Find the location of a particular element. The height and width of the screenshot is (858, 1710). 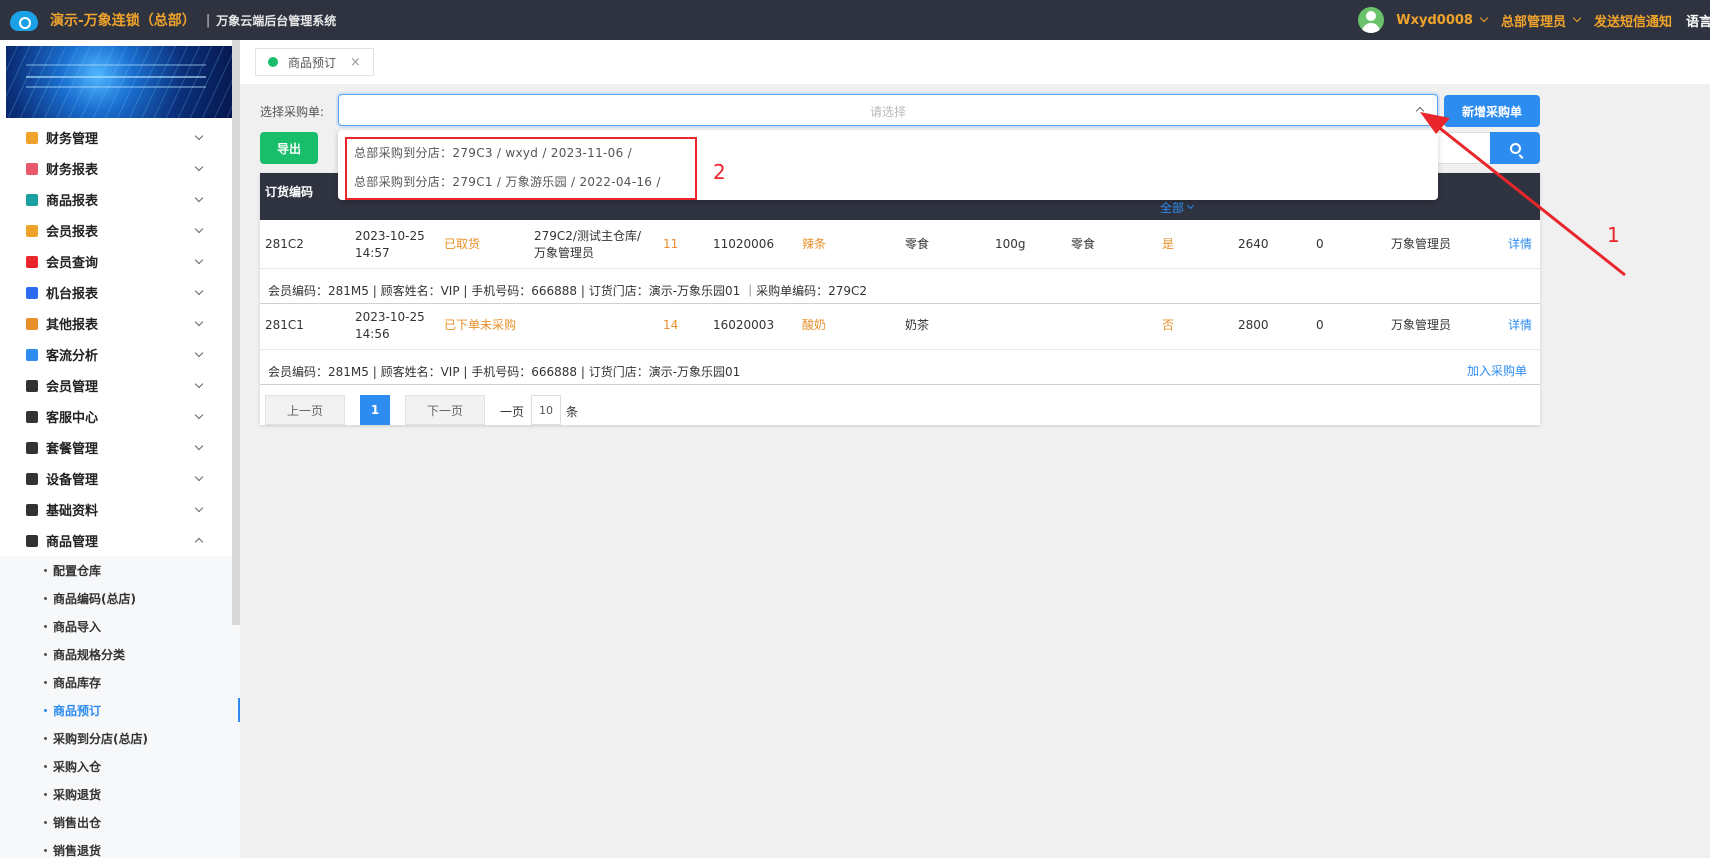

page-1-button: 1 is located at coordinates (375, 410).